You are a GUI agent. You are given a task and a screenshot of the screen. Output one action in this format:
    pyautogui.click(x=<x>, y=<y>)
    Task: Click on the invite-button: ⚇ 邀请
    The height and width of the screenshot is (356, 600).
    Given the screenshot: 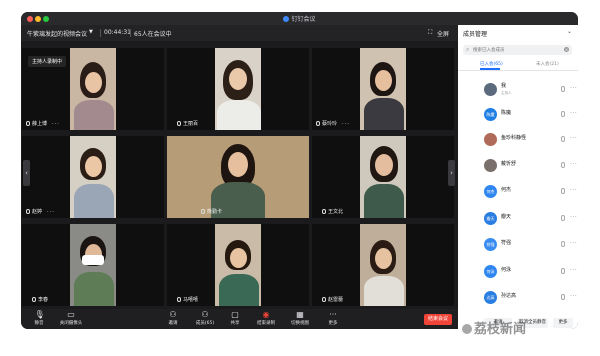 What is the action you would take?
    pyautogui.click(x=173, y=319)
    